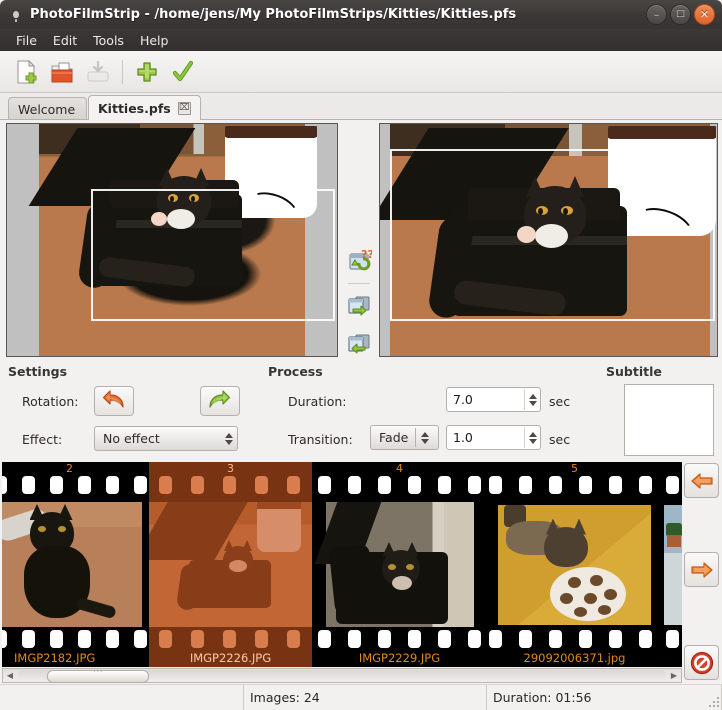  I want to click on rotate-left-button, so click(114, 401).